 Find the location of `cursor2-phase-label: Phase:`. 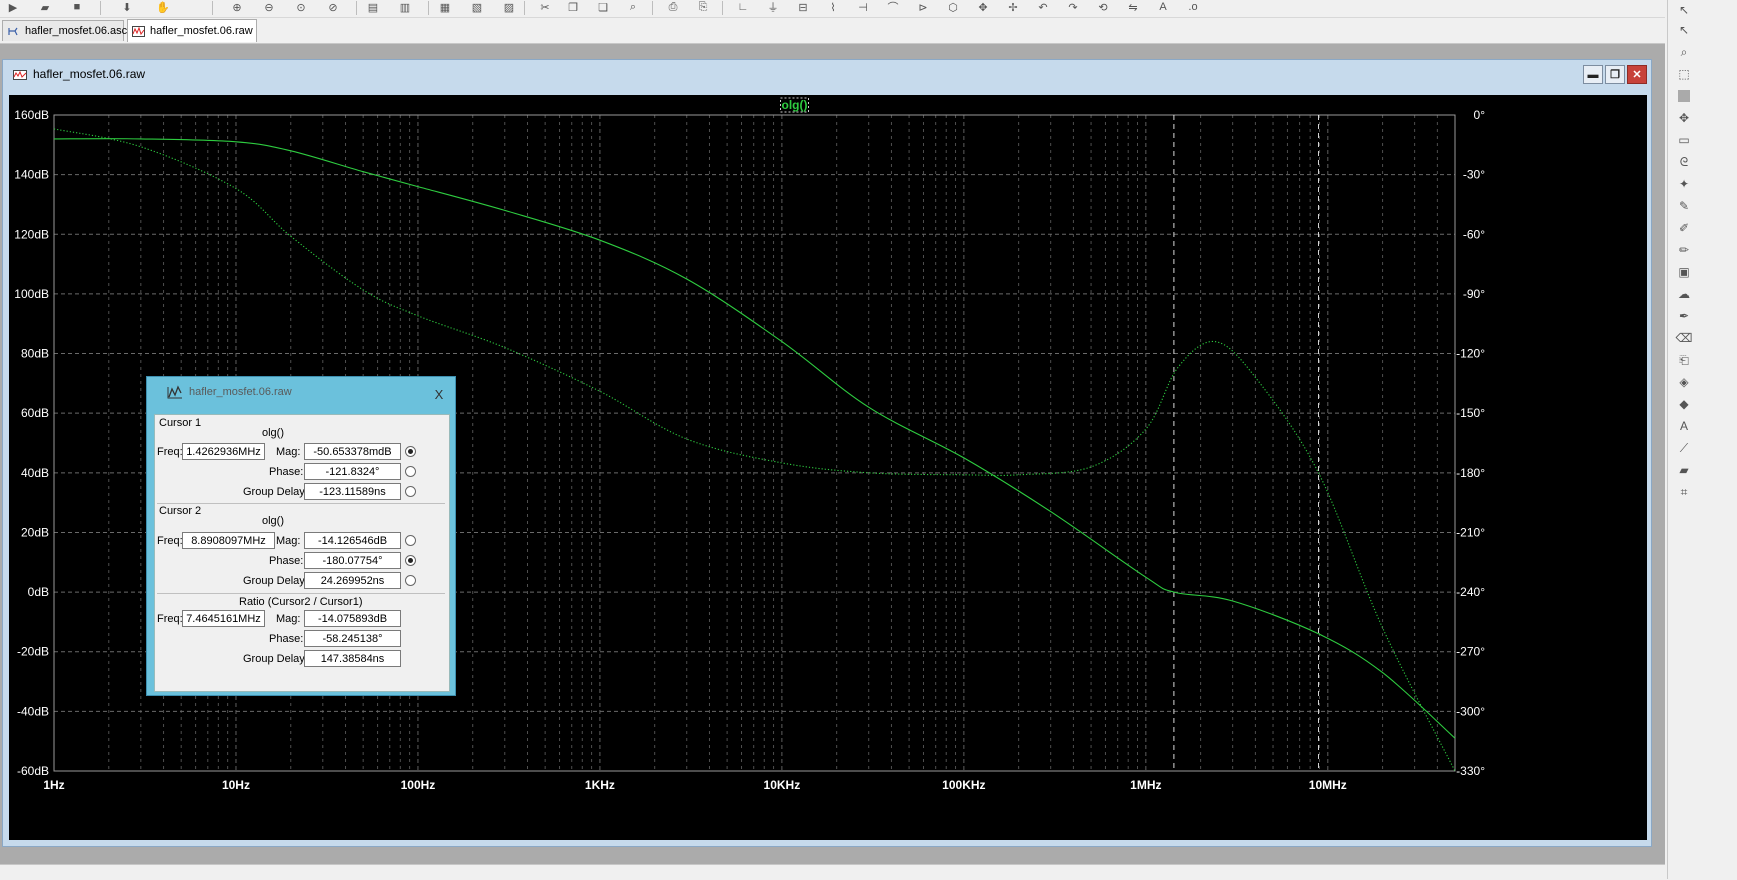

cursor2-phase-label: Phase: is located at coordinates (286, 561).